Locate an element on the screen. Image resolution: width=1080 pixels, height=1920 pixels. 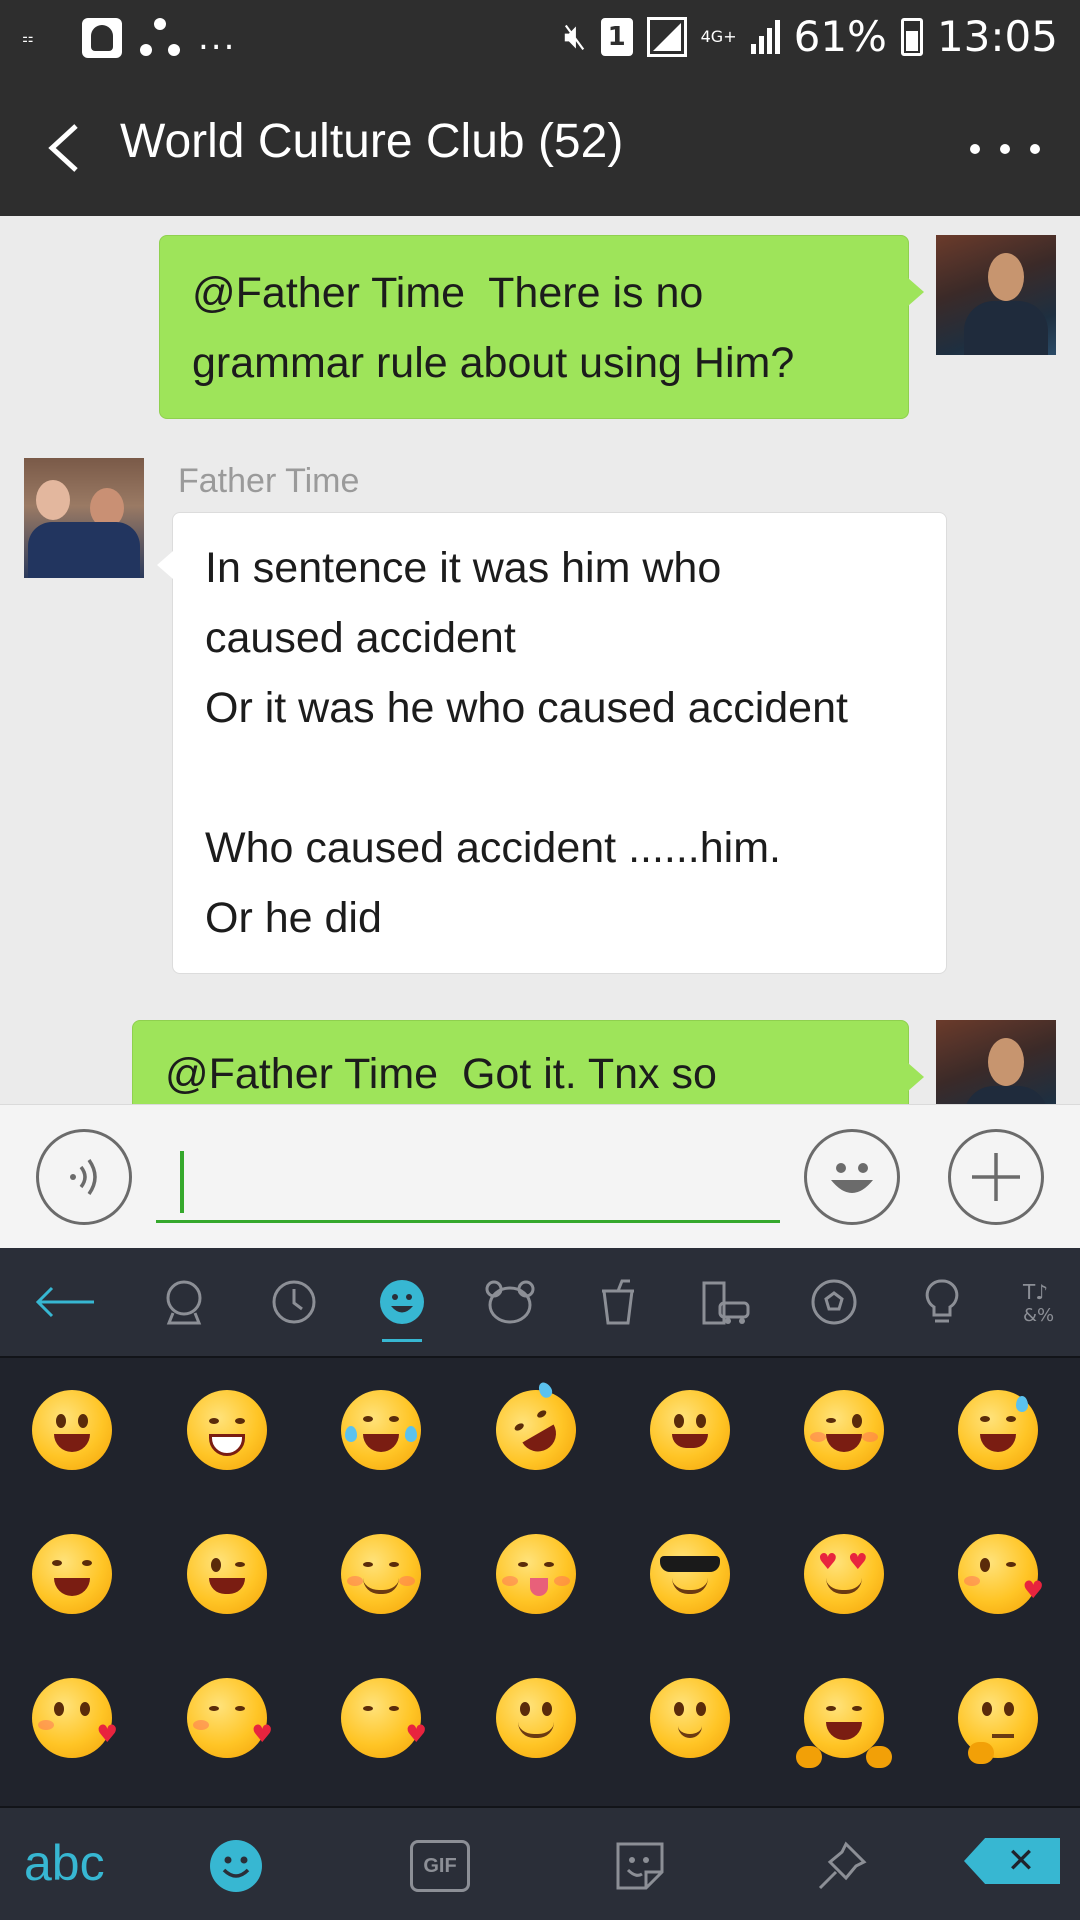
chat-header: World Culture Club (52) is located at coordinates (540, 147).